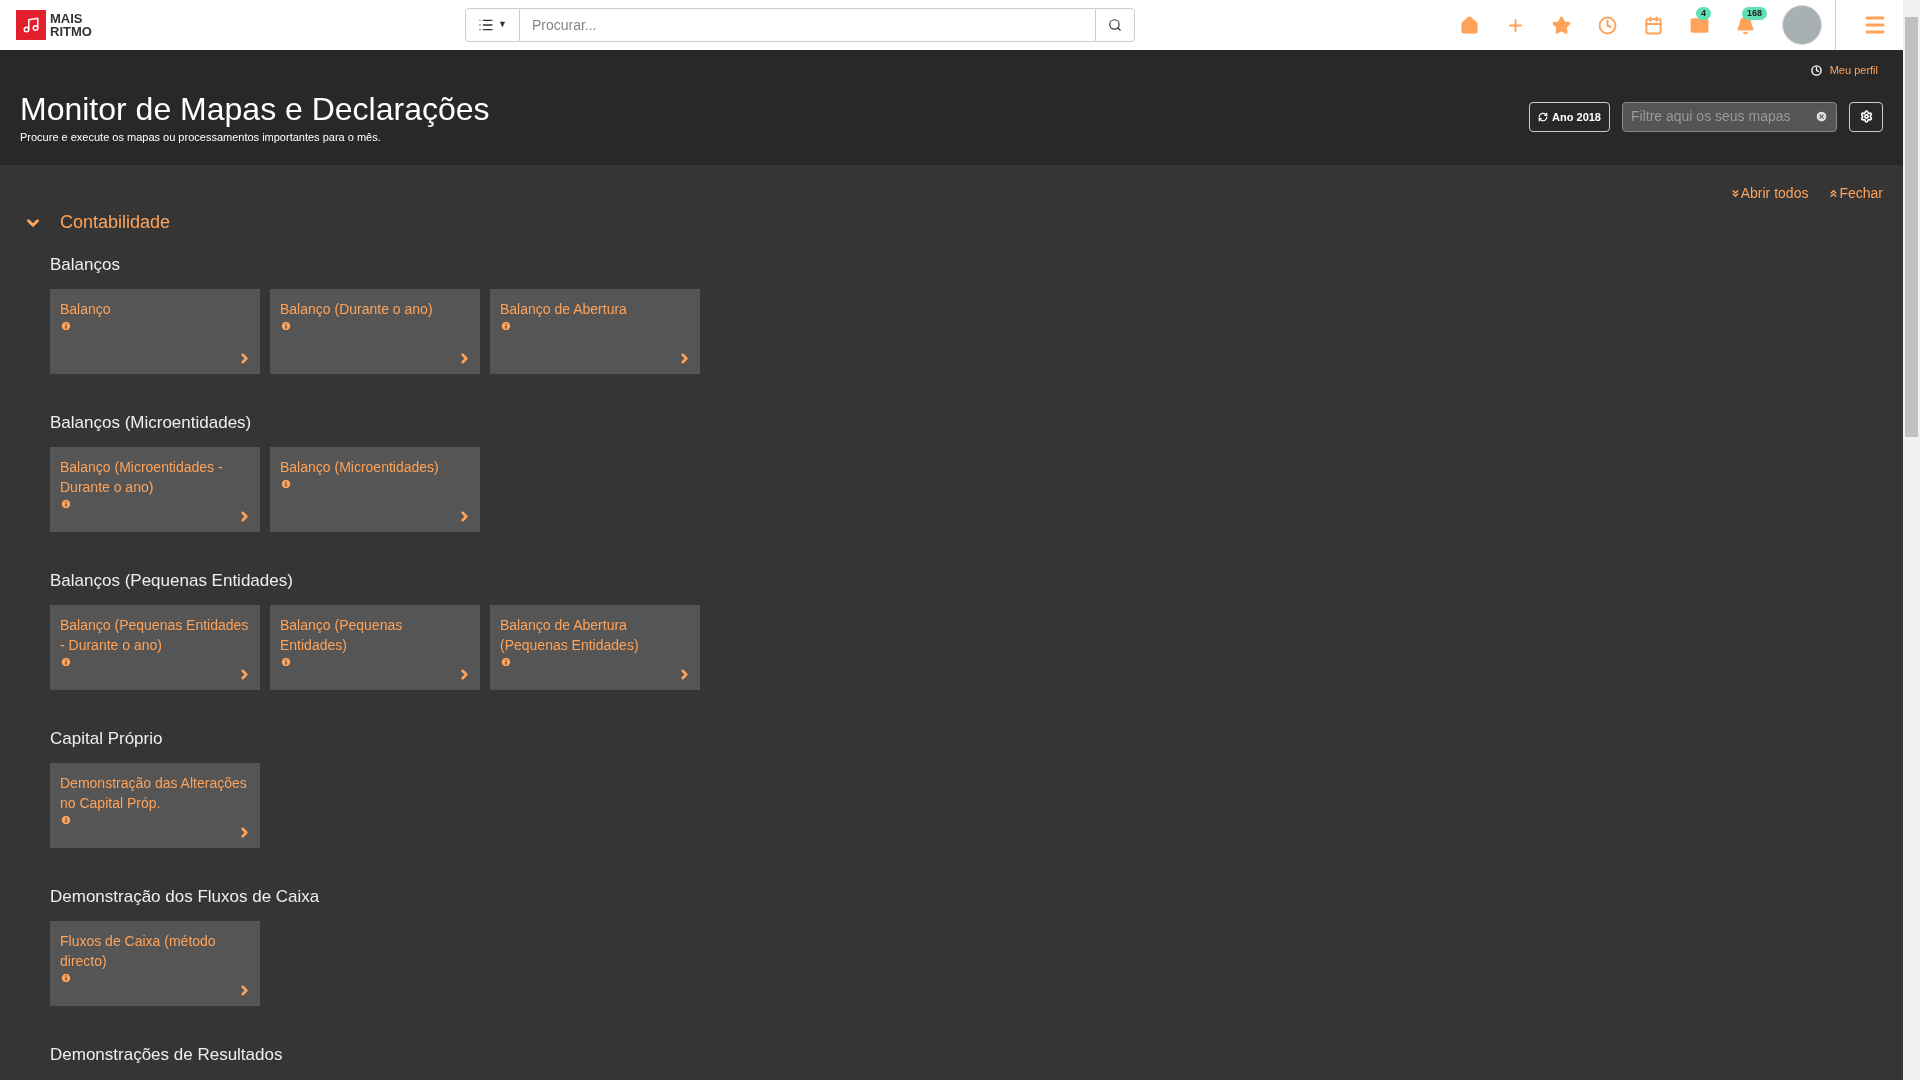 This screenshot has width=1920, height=1080. Describe the element at coordinates (375, 635) in the screenshot. I see `card-title: Balanço (Pequenas Entidades)` at that location.